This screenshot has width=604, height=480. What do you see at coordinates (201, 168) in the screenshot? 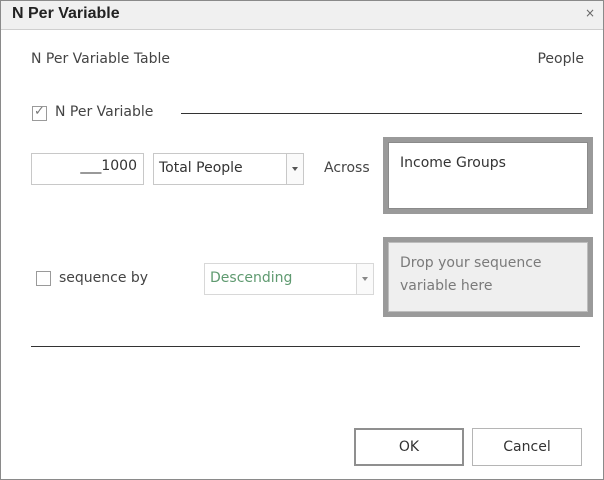
I see `measure-select-value: Total People` at bounding box center [201, 168].